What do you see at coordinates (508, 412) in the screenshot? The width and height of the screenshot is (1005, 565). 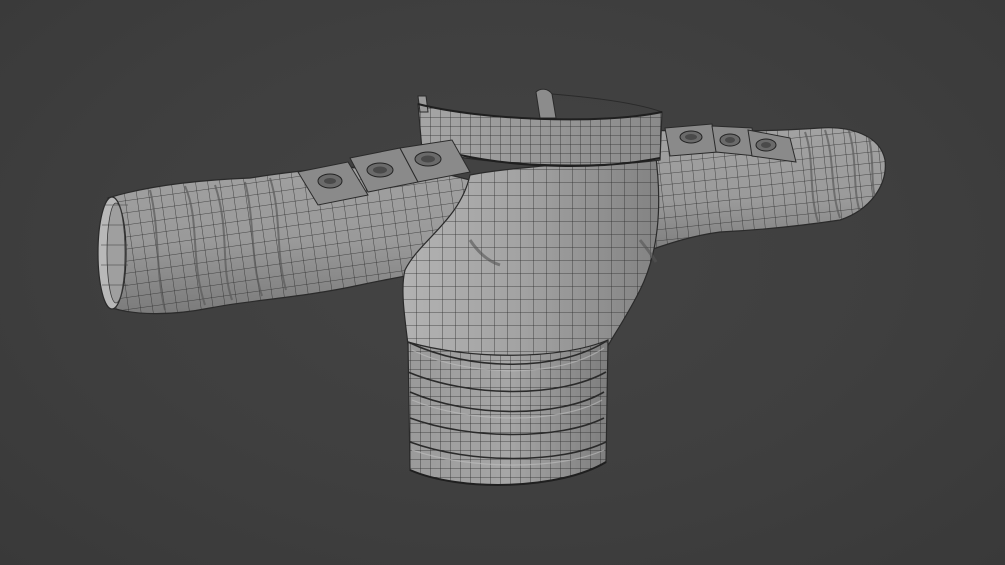 I see `waist-bands` at bounding box center [508, 412].